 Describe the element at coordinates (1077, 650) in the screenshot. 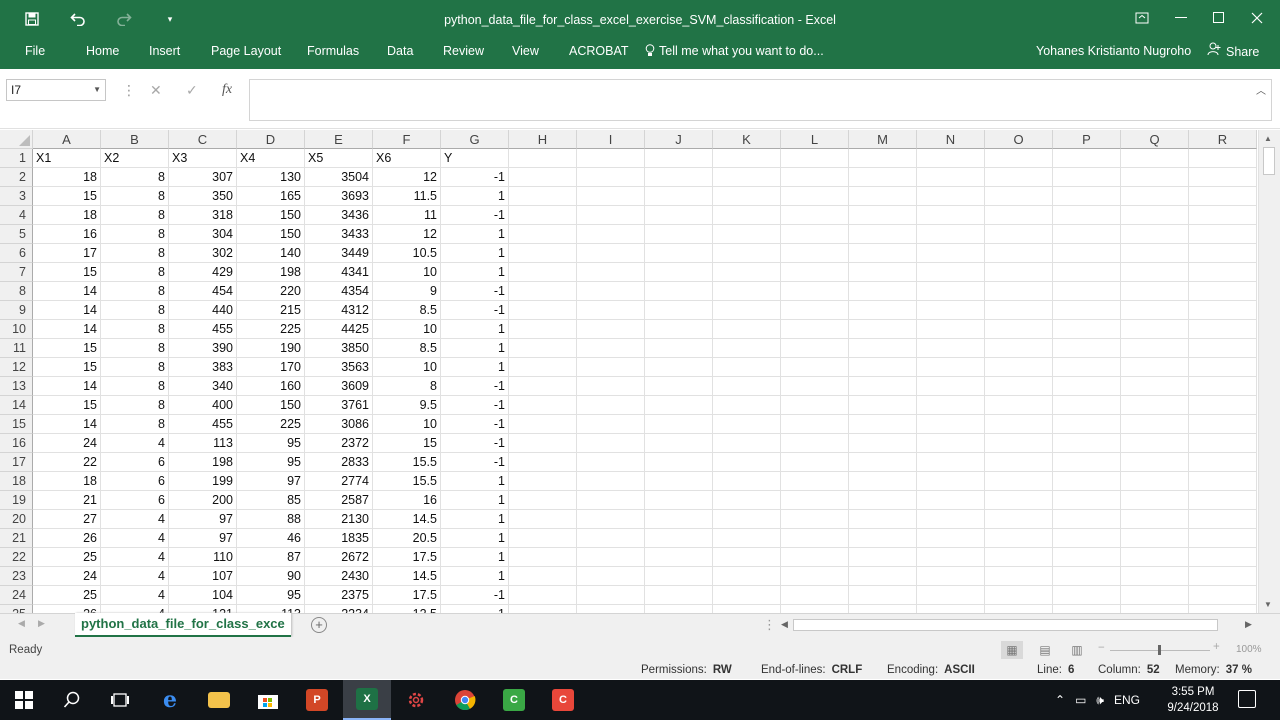

I see `page-break-view-icon: ▥` at that location.